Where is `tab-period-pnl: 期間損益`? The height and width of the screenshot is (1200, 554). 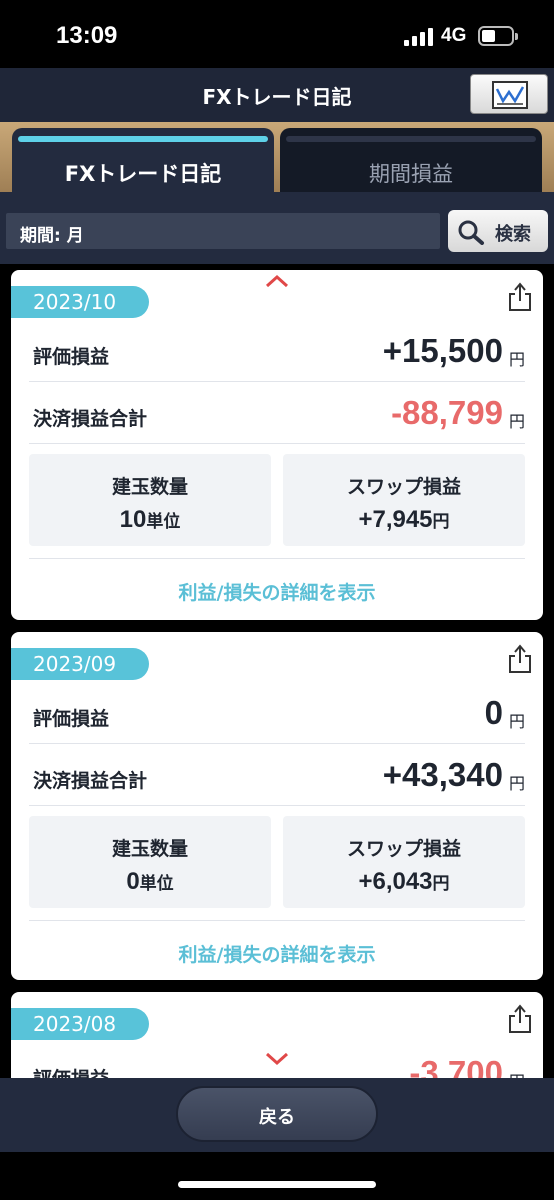
tab-period-pnl: 期間損益 is located at coordinates (411, 160).